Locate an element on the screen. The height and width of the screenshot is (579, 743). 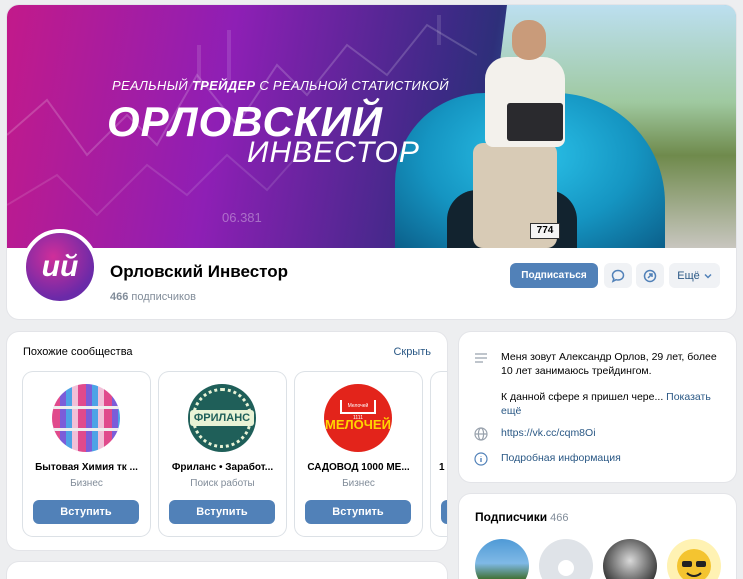
laptop-shape is located at coordinates (535, 122).